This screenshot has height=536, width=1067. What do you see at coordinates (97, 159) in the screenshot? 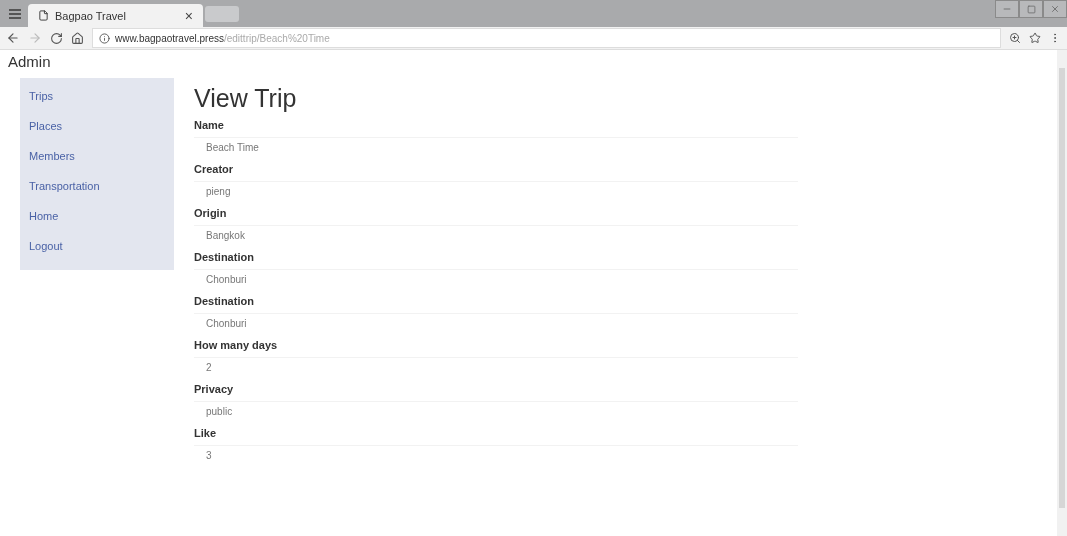
I see `sidebar-link: Members` at bounding box center [97, 159].